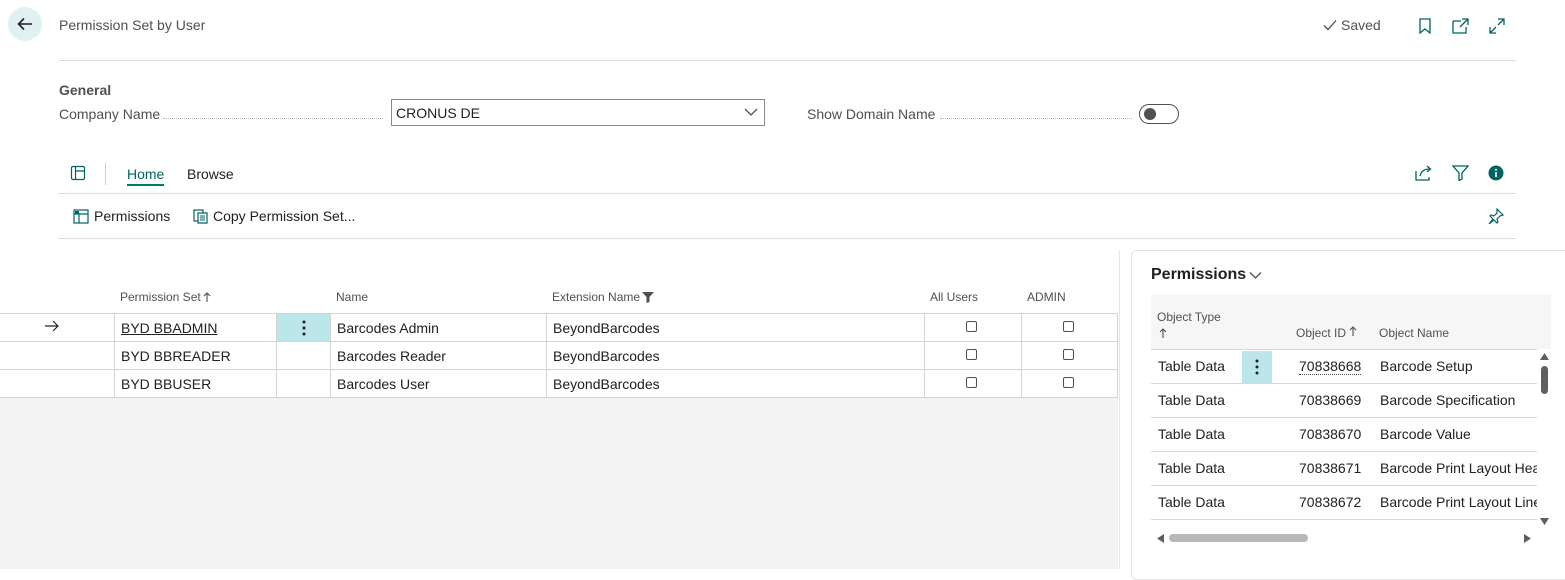 This screenshot has width=1565, height=580. What do you see at coordinates (603, 297) in the screenshot?
I see `column-header-extension-name: Extension Name` at bounding box center [603, 297].